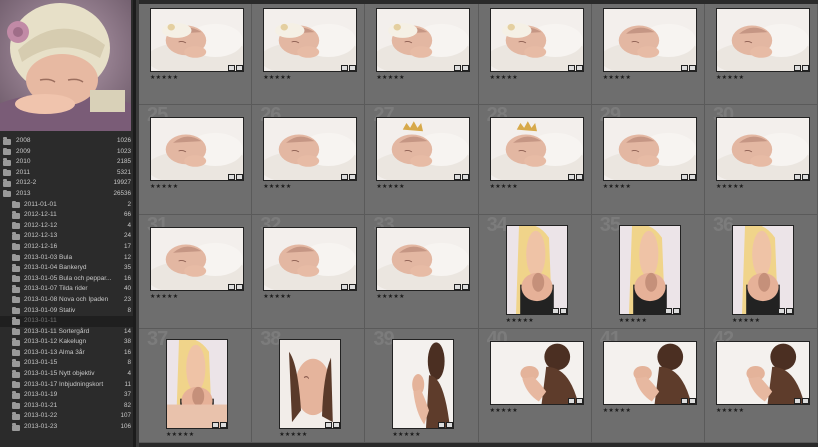 The width and height of the screenshot is (818, 447). I want to click on folder-row: 2013-01-19 37, so click(66, 395).